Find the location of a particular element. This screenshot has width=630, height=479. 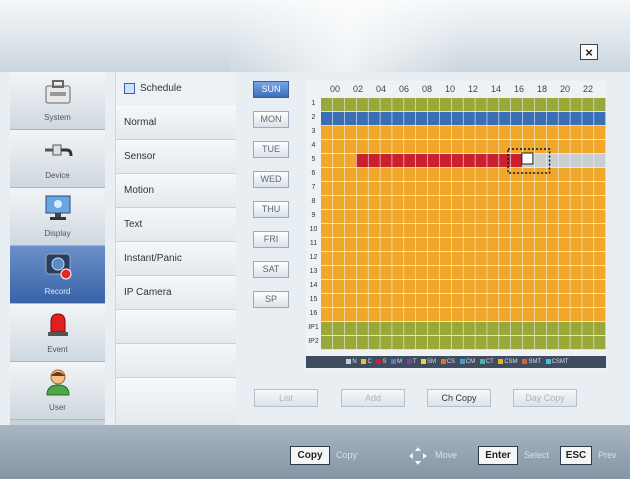

nav-item-event: Event is located at coordinates (57, 333).